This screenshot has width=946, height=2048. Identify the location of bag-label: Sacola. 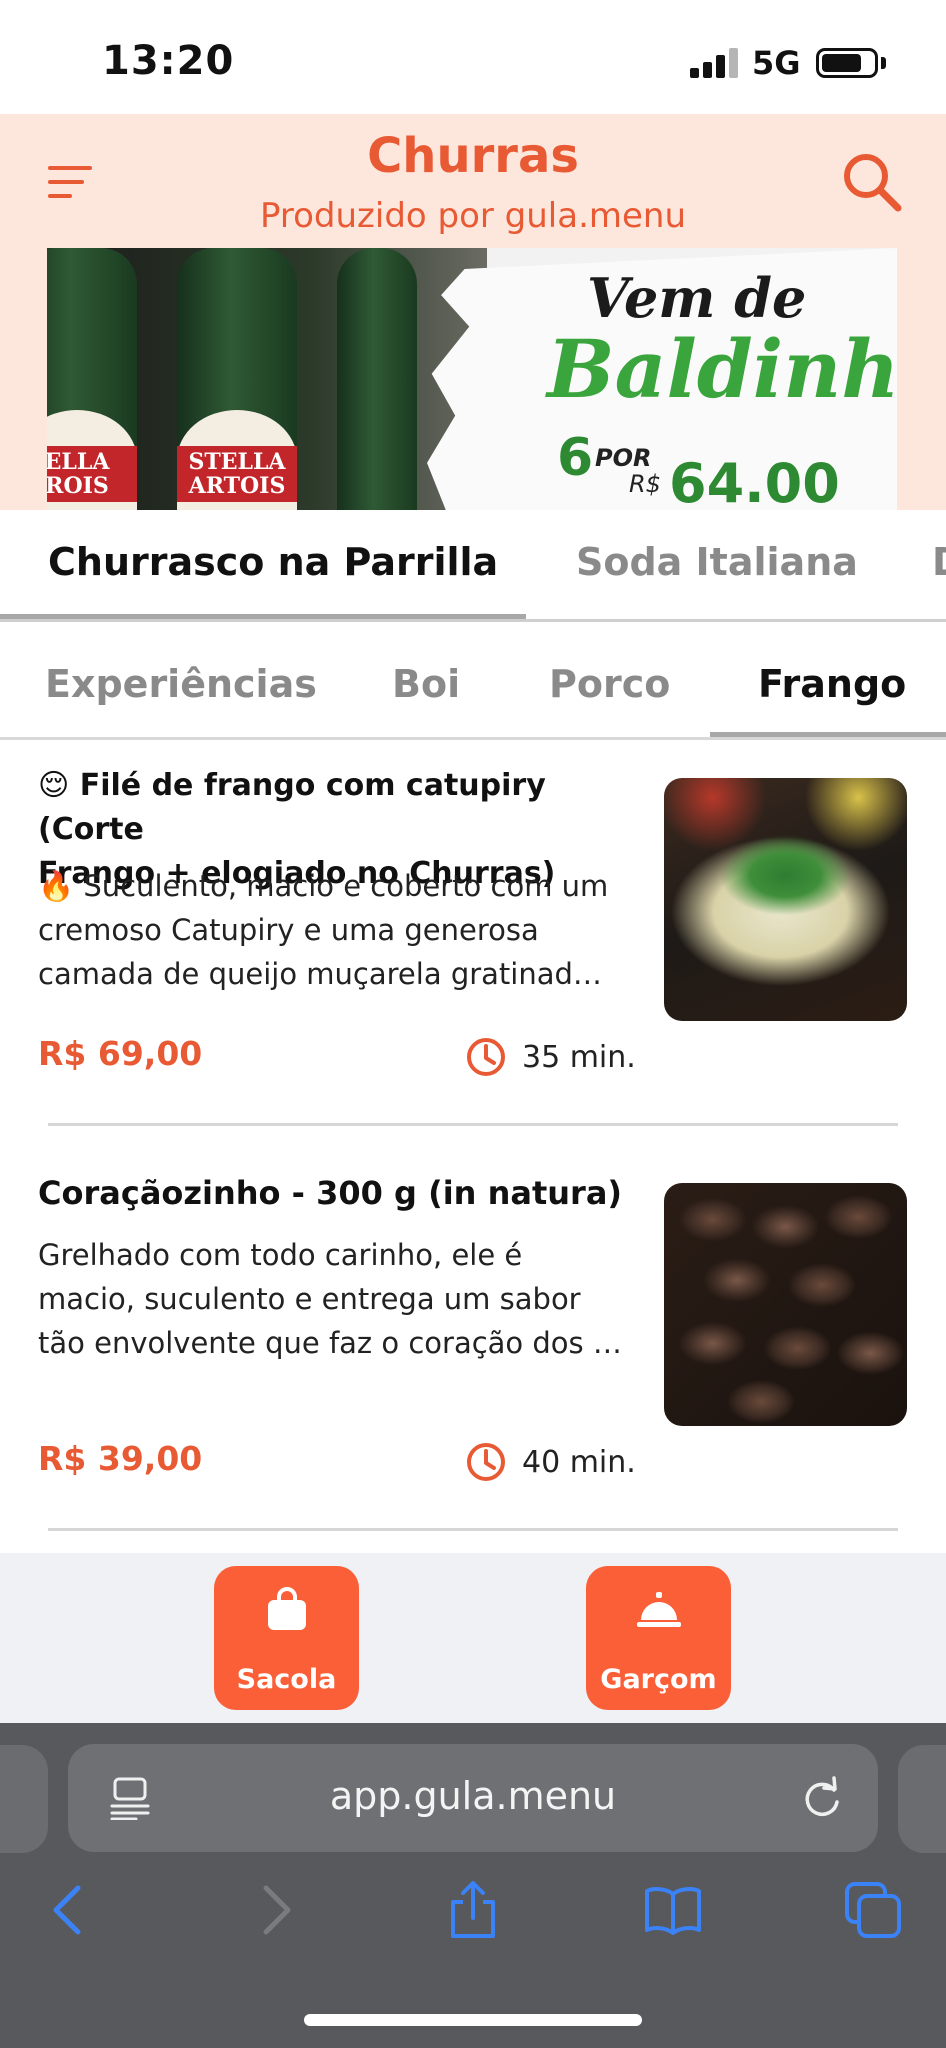
(286, 1679).